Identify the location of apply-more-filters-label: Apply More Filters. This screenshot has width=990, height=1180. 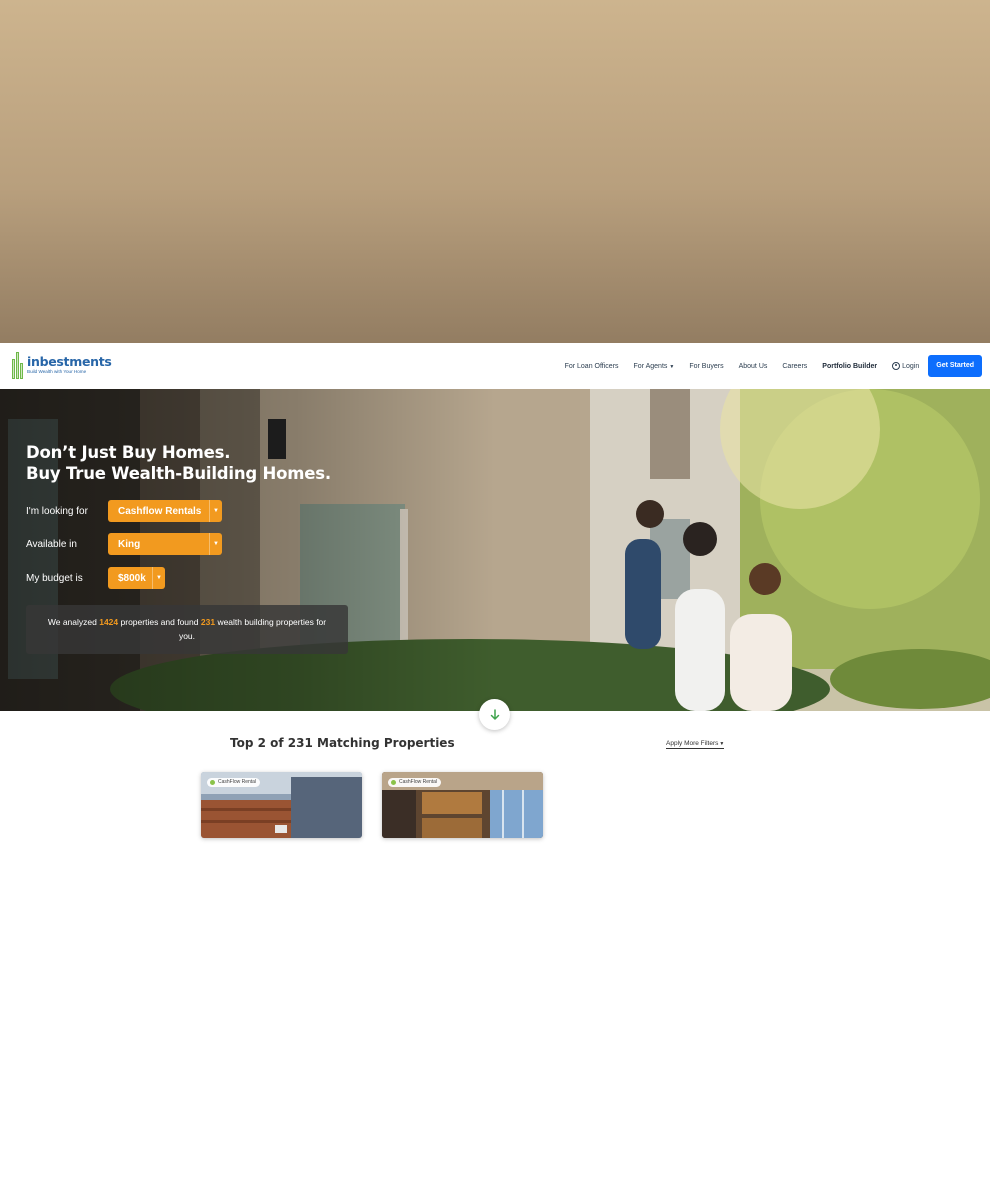
(692, 743).